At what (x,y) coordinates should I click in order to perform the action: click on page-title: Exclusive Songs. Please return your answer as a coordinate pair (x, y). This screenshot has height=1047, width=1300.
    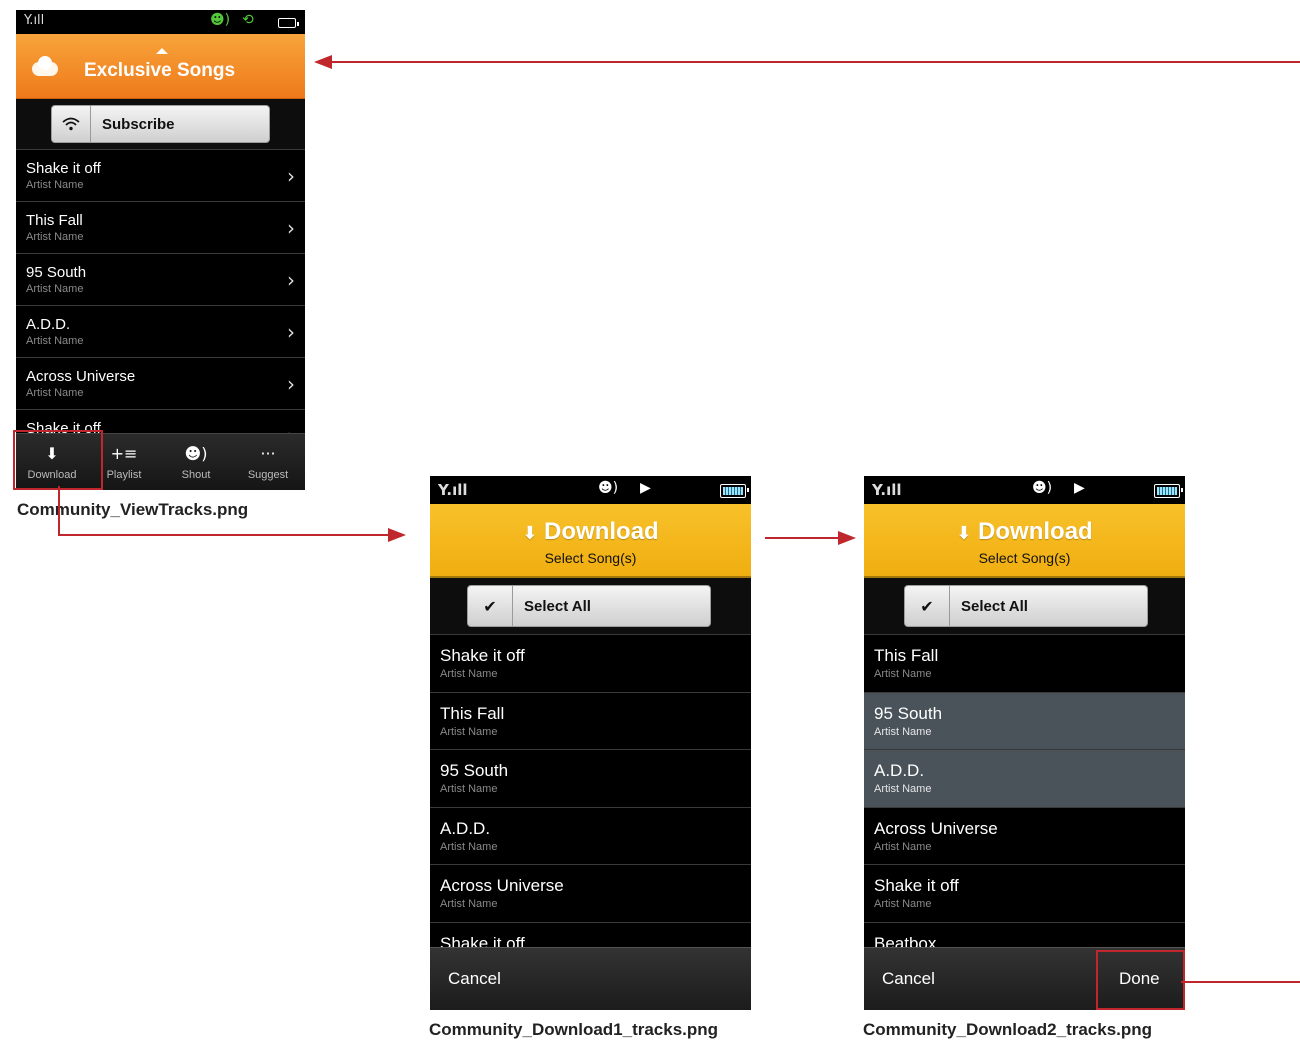
    Looking at the image, I should click on (160, 70).